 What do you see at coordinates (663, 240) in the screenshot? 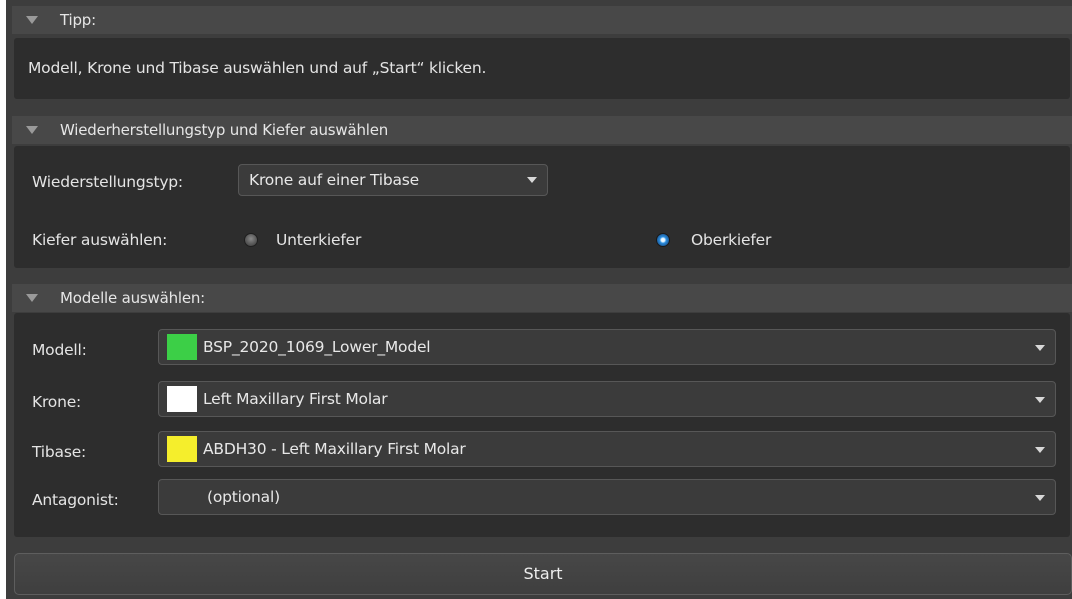
I see `radio-oberkiefer` at bounding box center [663, 240].